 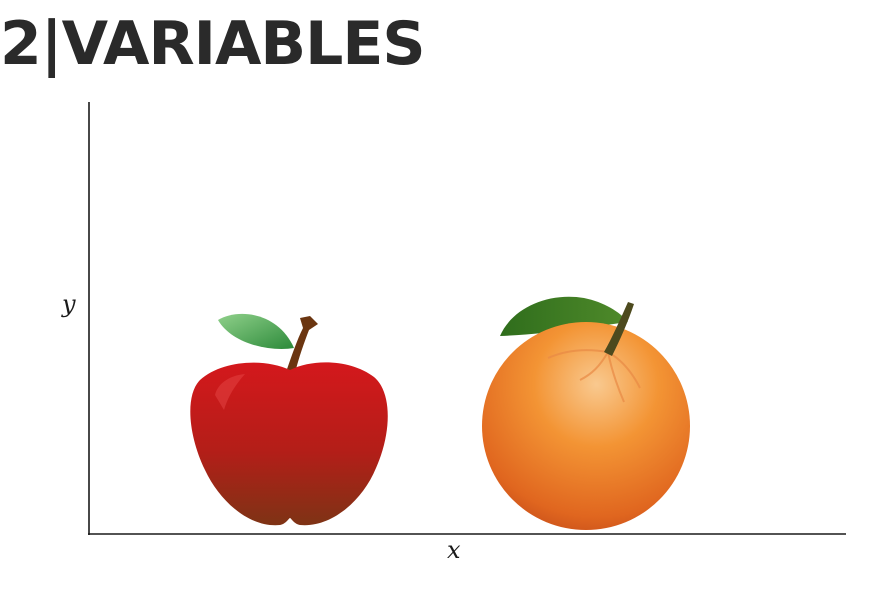 I want to click on y-axis-label: y, so click(x=68, y=304).